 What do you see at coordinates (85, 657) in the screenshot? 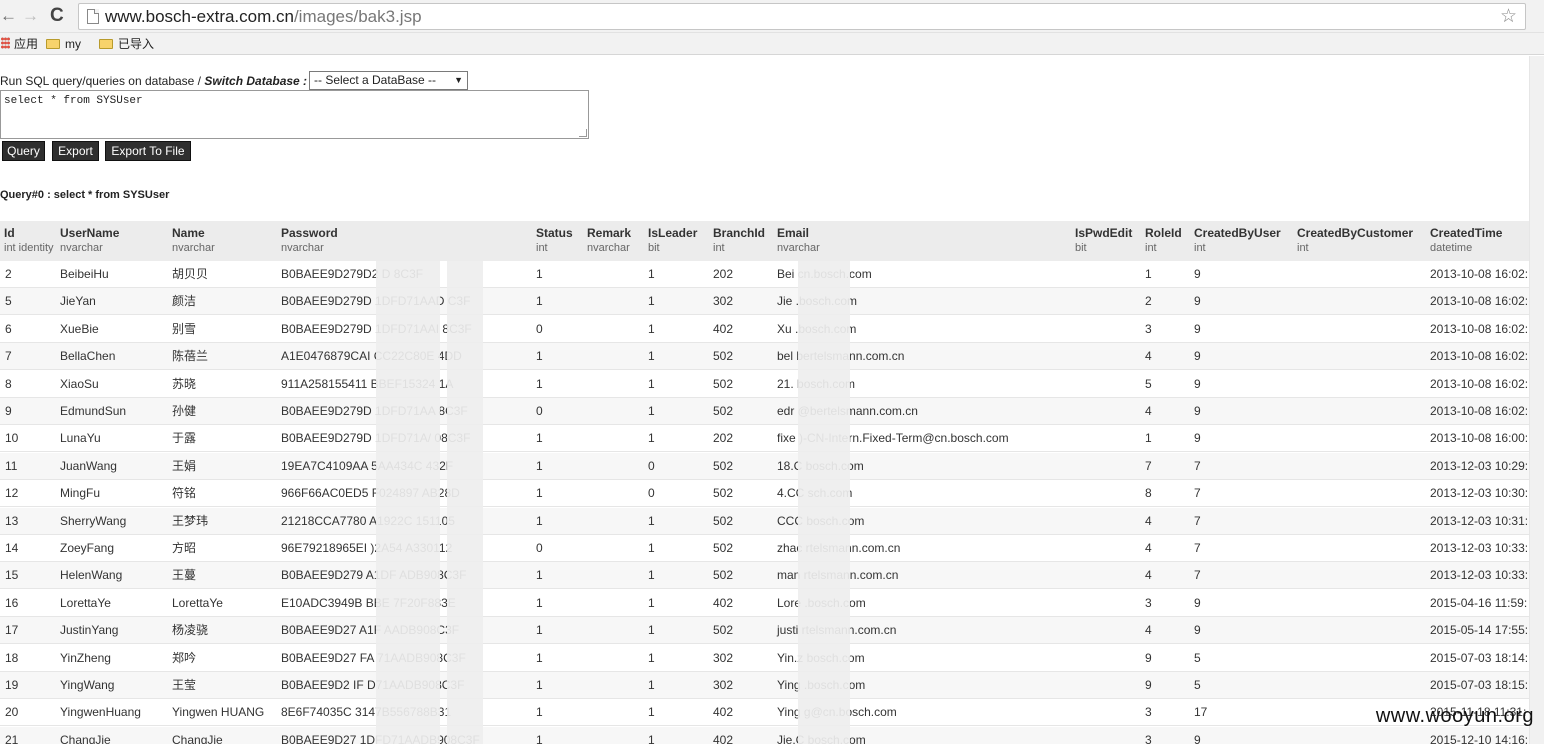
I see `cell-username: YinZheng` at bounding box center [85, 657].